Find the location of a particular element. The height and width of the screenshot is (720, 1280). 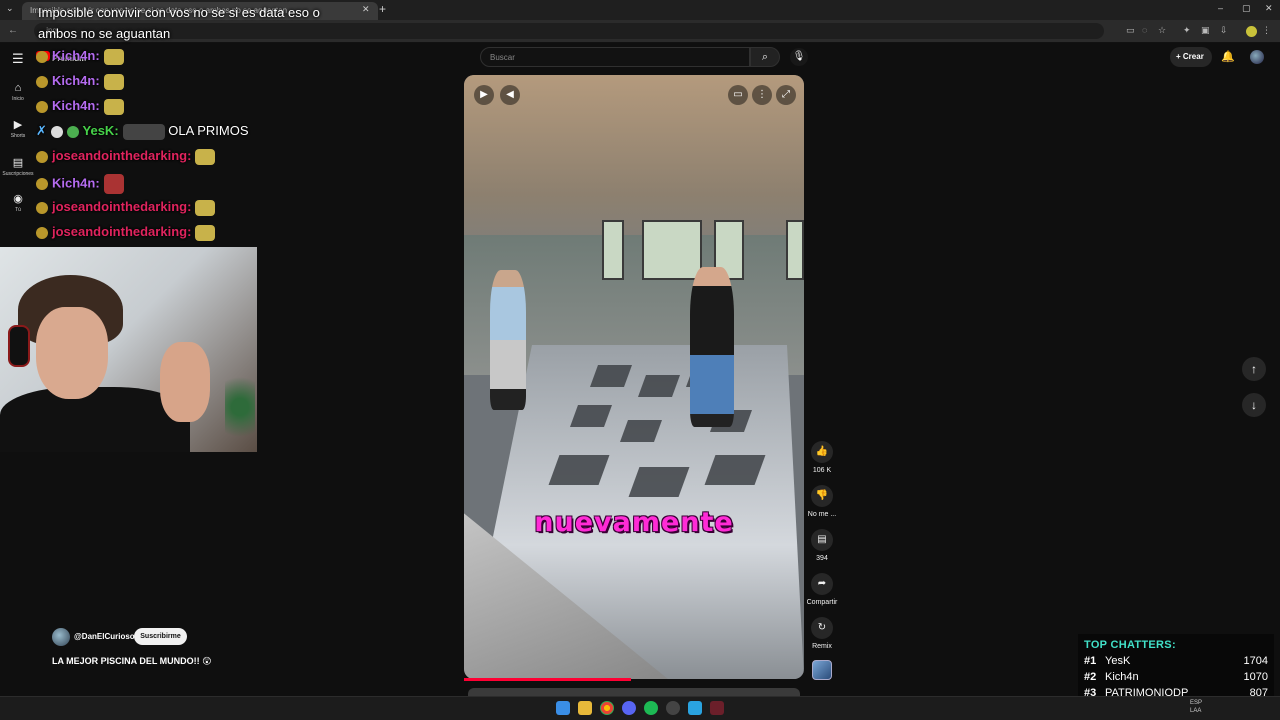

spotify-icon is located at coordinates (651, 708).